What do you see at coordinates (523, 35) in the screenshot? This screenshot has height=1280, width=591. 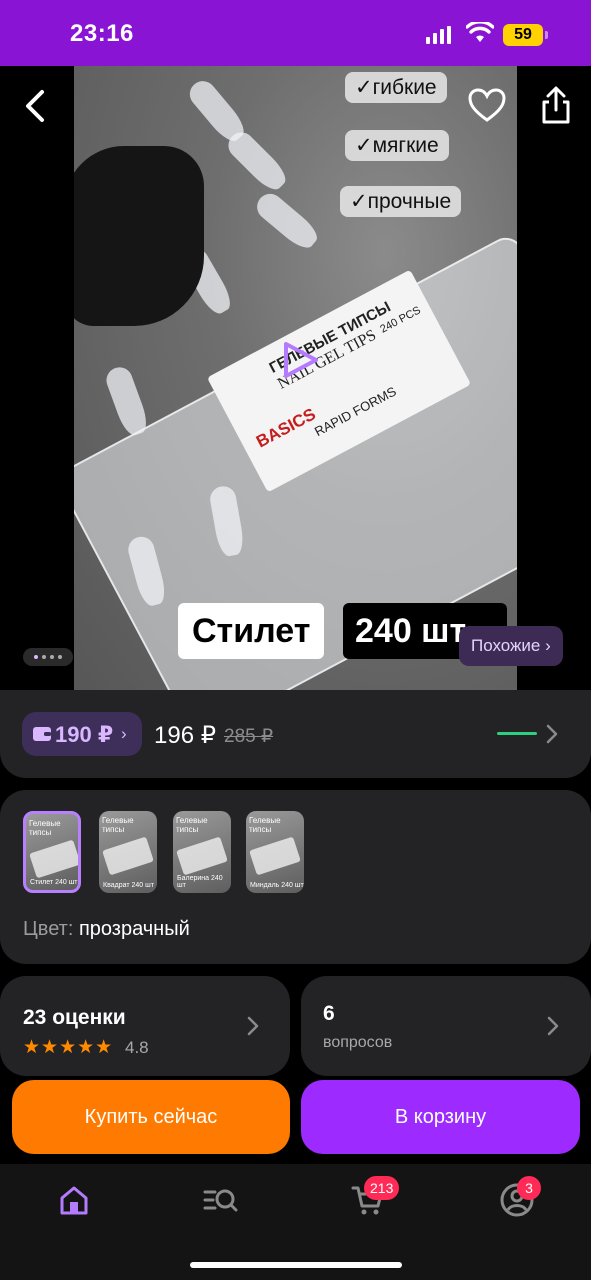 I see `battery-indicator: 59` at bounding box center [523, 35].